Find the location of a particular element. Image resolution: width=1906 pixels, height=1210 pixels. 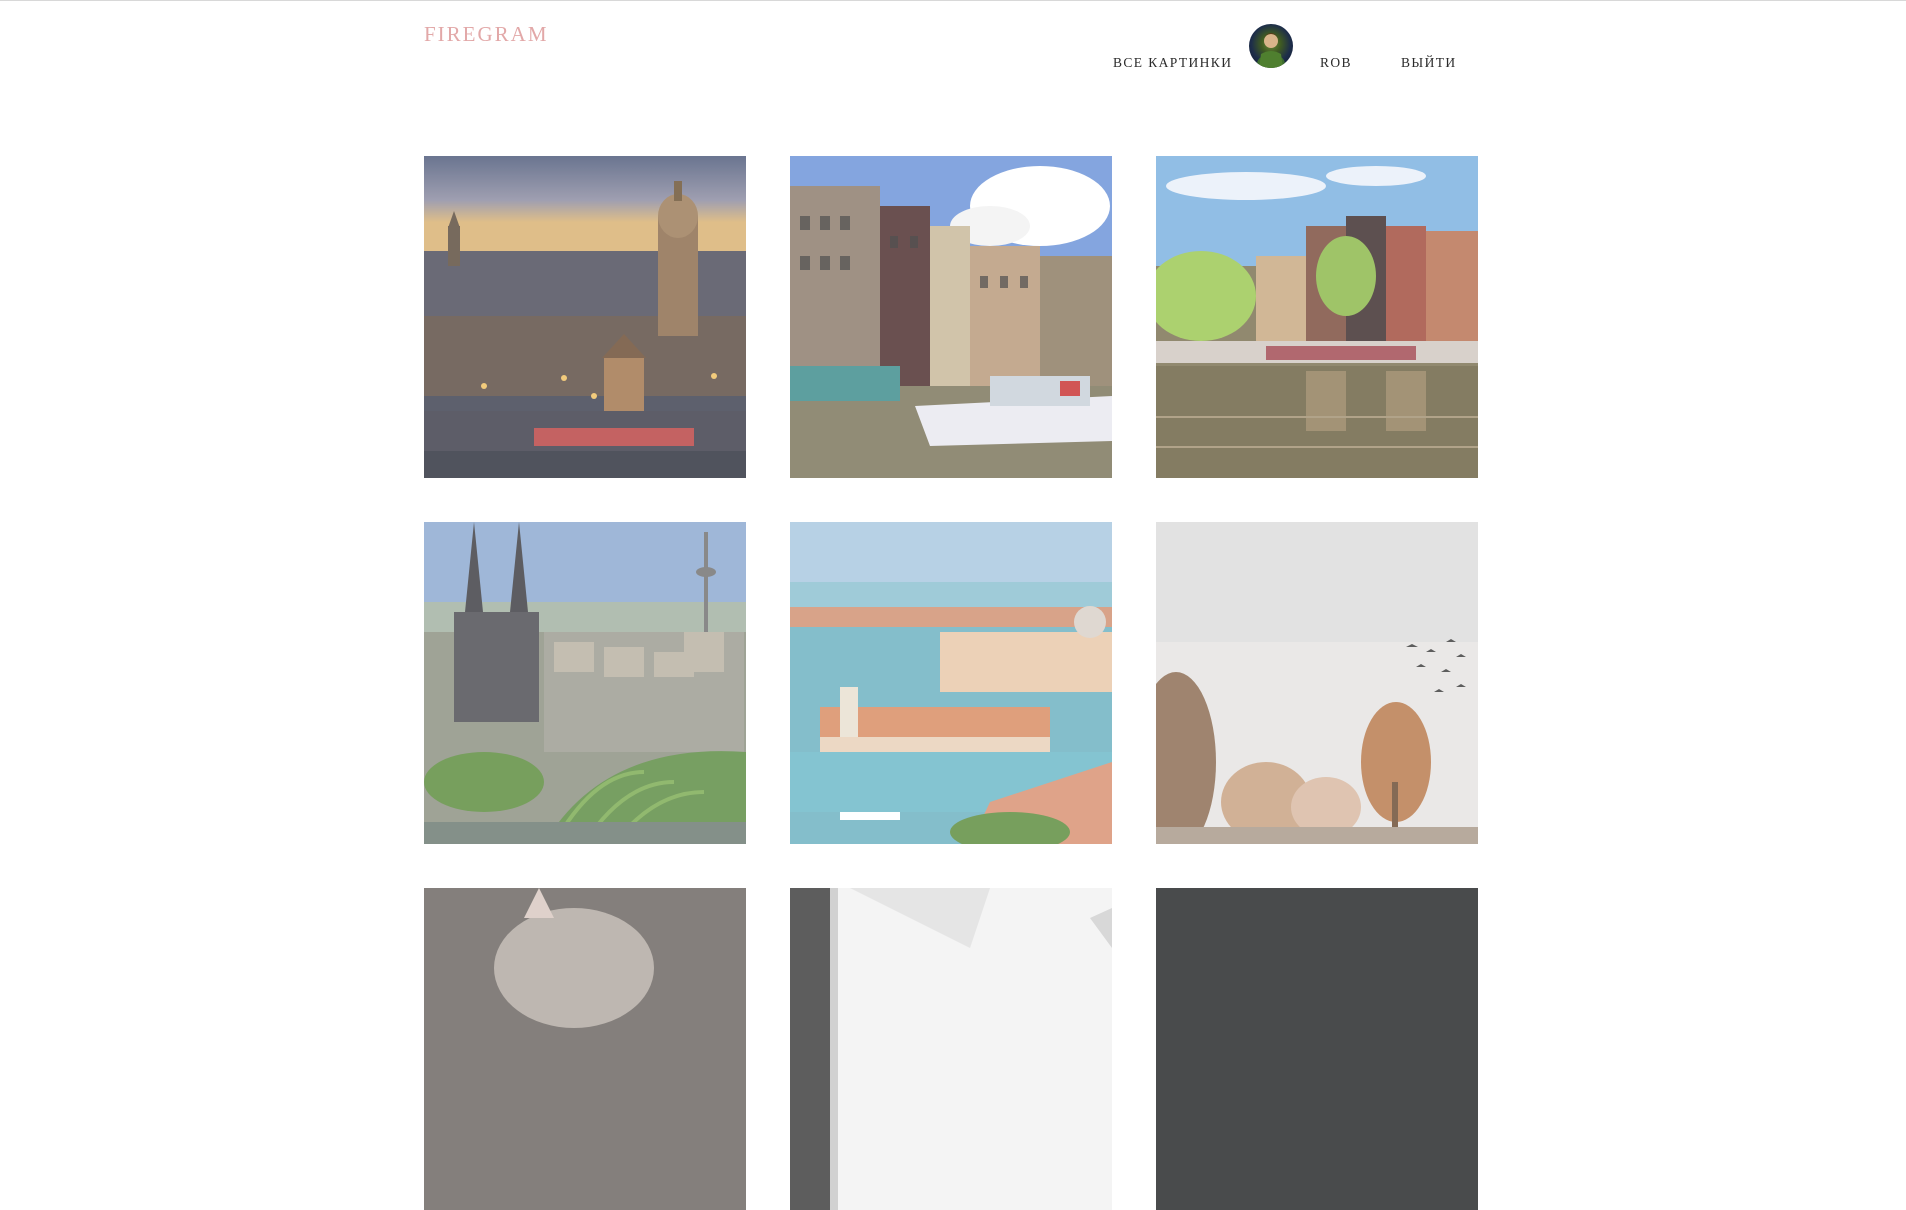

user-avatar is located at coordinates (1271, 46).